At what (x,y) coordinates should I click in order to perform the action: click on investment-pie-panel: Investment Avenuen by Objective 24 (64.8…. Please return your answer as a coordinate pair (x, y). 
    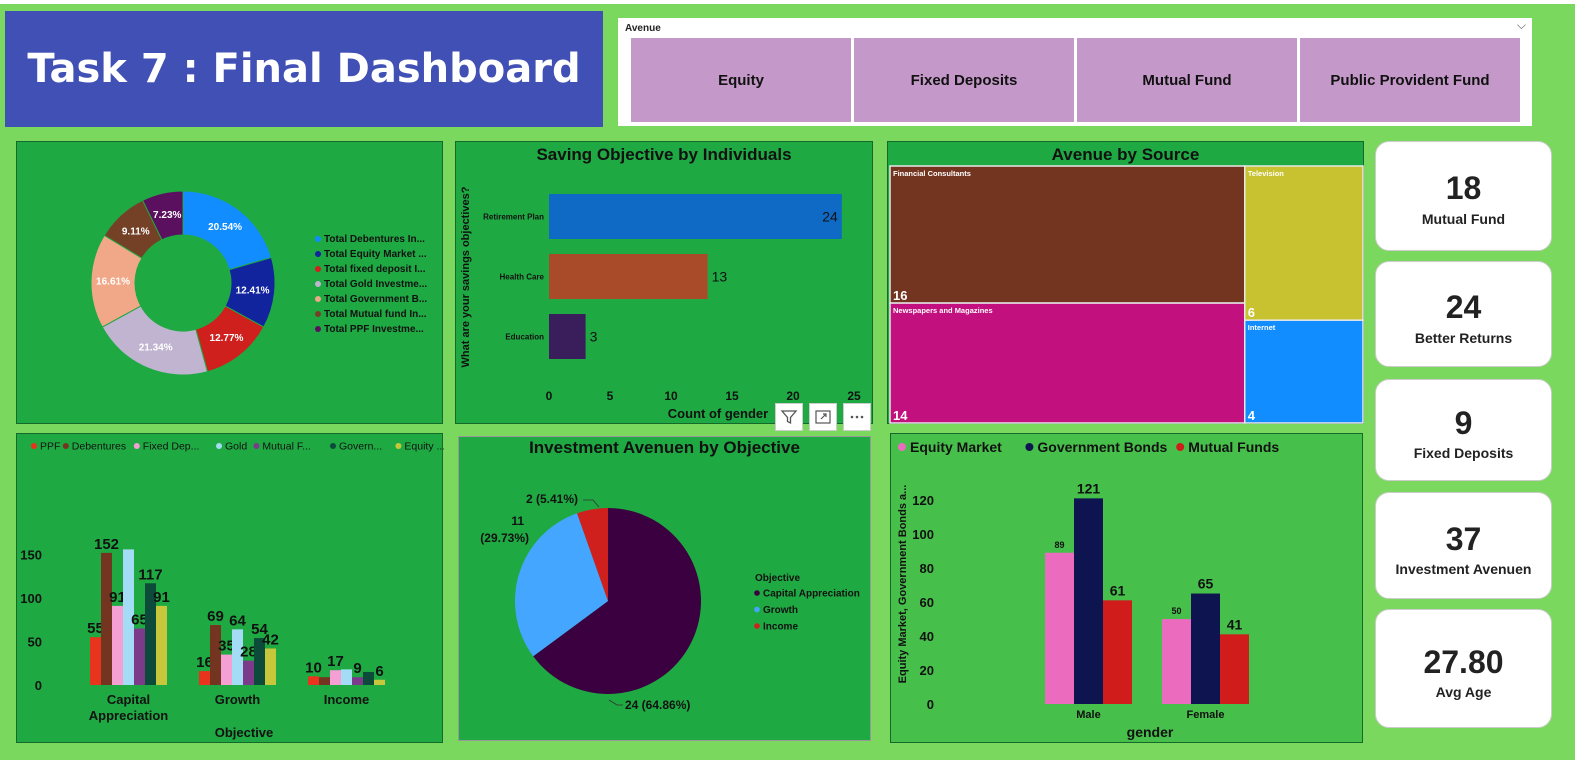
    Looking at the image, I should click on (664, 588).